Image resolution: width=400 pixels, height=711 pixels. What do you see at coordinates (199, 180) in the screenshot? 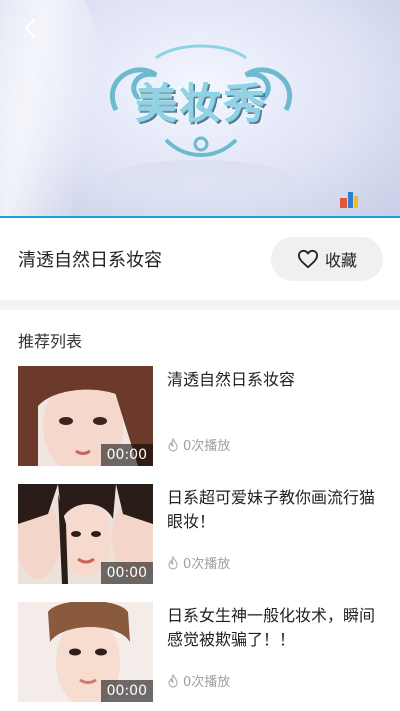
I see `logo-reflection` at bounding box center [199, 180].